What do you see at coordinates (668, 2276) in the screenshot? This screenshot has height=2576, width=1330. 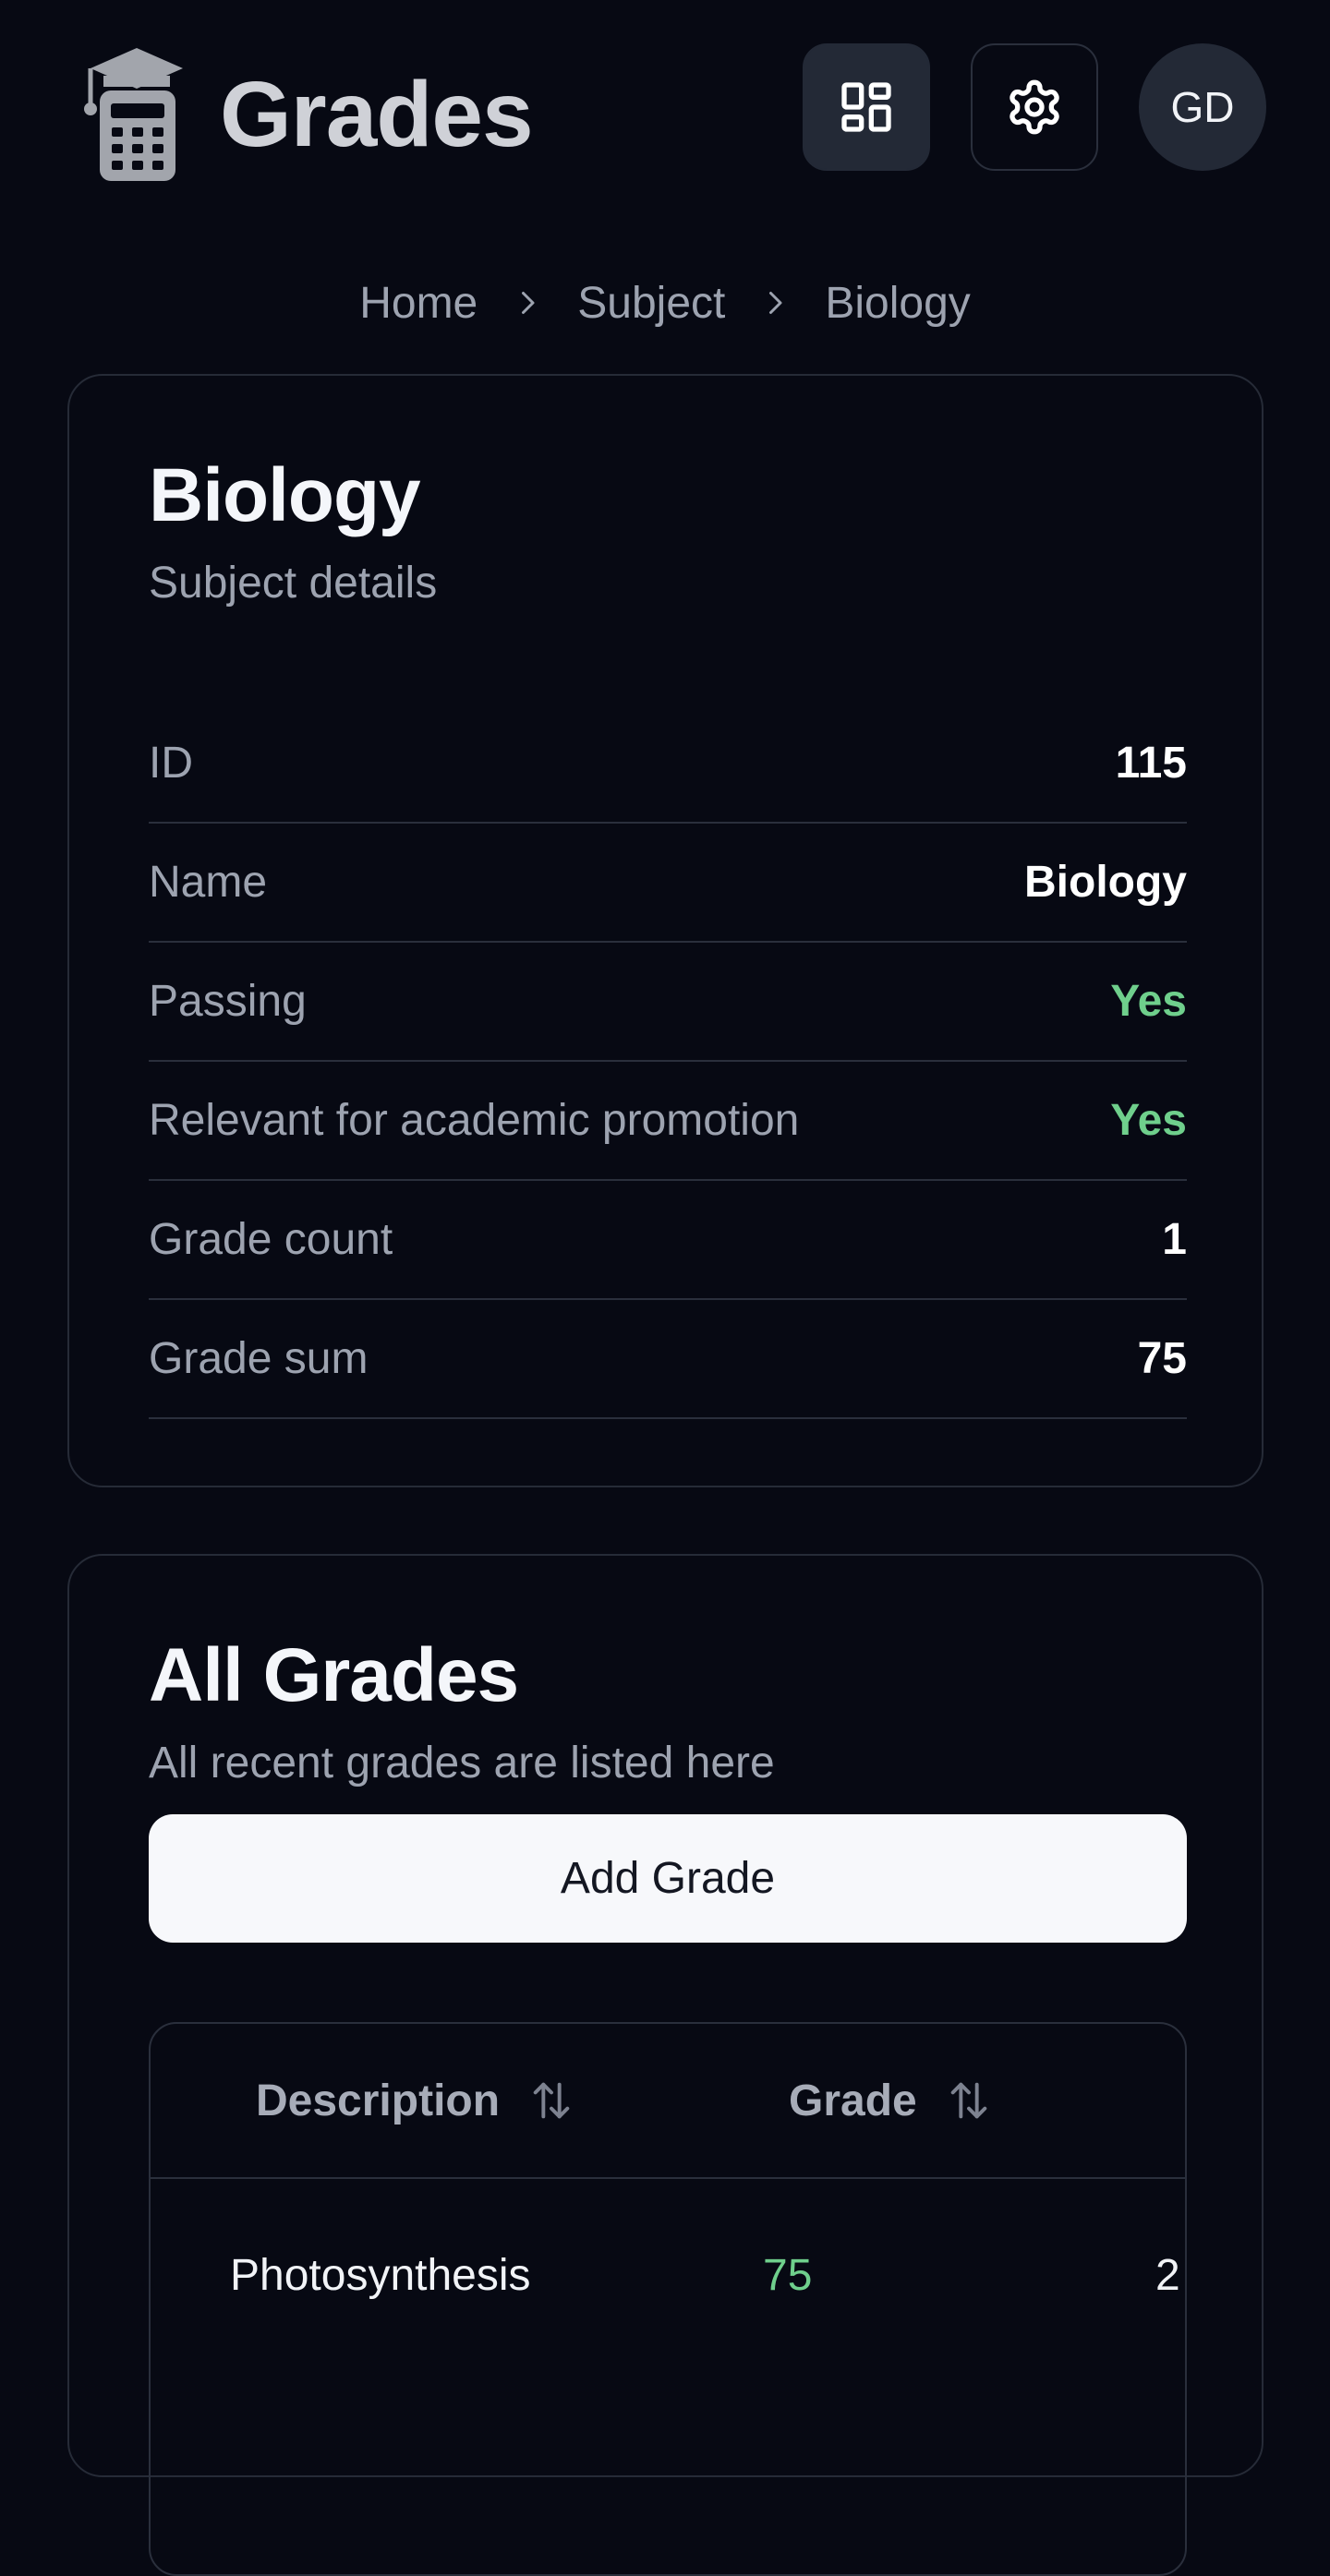 I see `table-row: Photosynthesis 75 2` at bounding box center [668, 2276].